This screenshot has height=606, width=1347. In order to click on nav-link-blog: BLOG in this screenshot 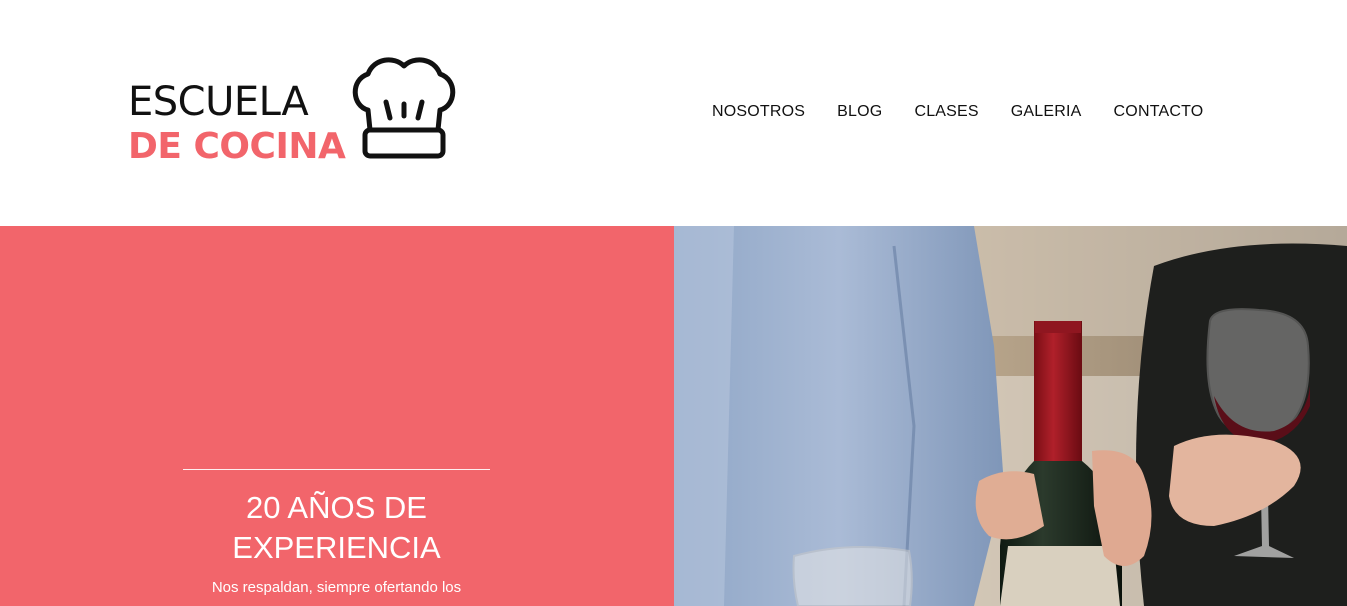, I will do `click(859, 112)`.